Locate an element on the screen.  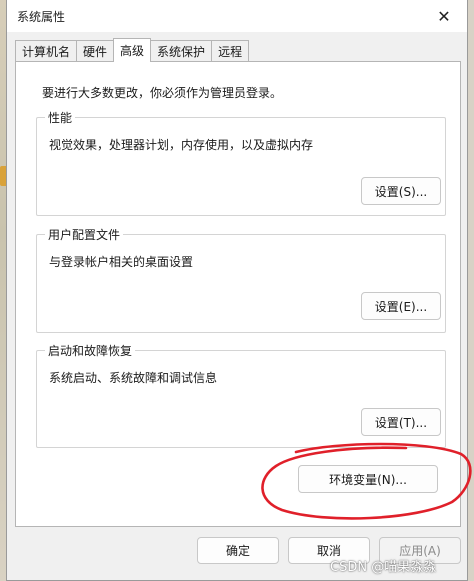
tab-advanced: 高级 is located at coordinates (132, 50).